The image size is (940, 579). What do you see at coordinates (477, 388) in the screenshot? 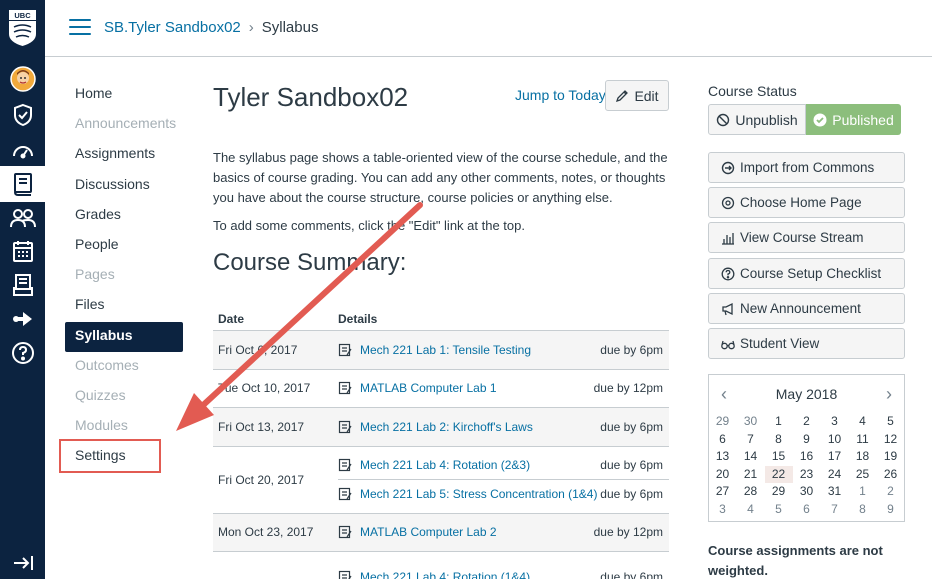
I see `assignment-link: MATLAB Computer Lab 1` at bounding box center [477, 388].